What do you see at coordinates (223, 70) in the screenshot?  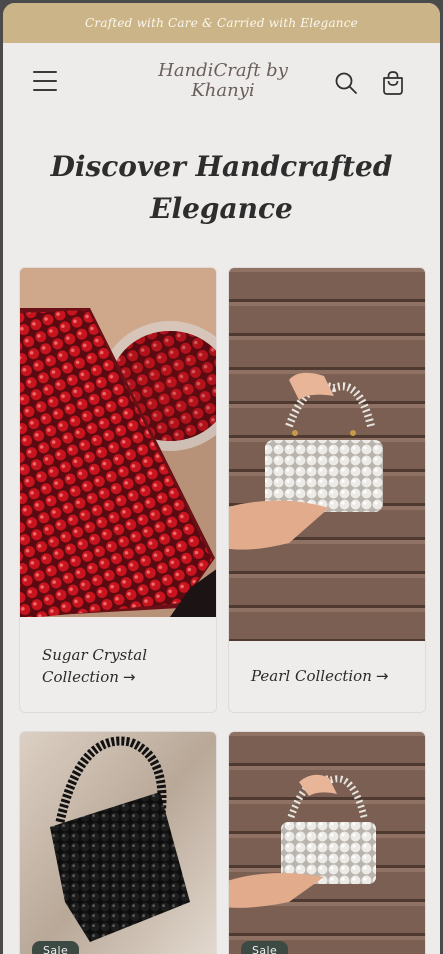 I see `logo-line-1: HandiCraft by` at bounding box center [223, 70].